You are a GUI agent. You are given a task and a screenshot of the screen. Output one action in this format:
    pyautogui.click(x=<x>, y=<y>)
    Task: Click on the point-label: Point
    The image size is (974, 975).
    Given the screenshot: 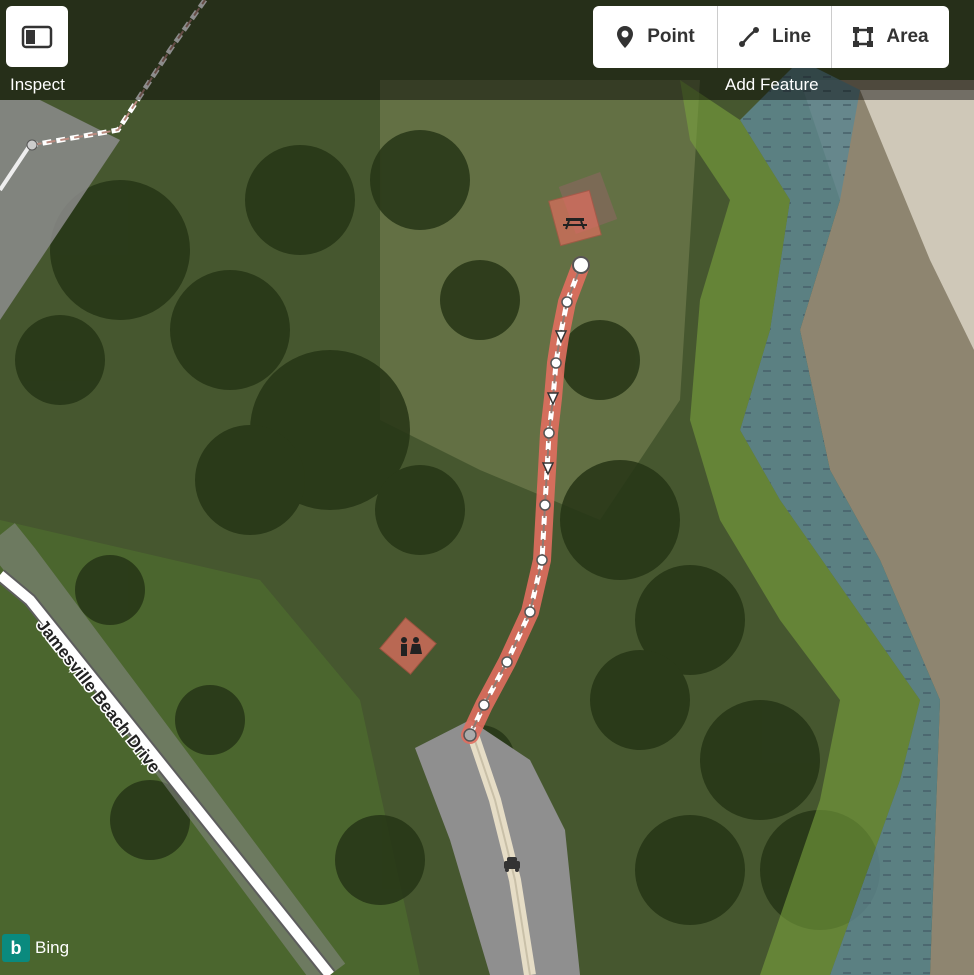 What is the action you would take?
    pyautogui.click(x=671, y=36)
    